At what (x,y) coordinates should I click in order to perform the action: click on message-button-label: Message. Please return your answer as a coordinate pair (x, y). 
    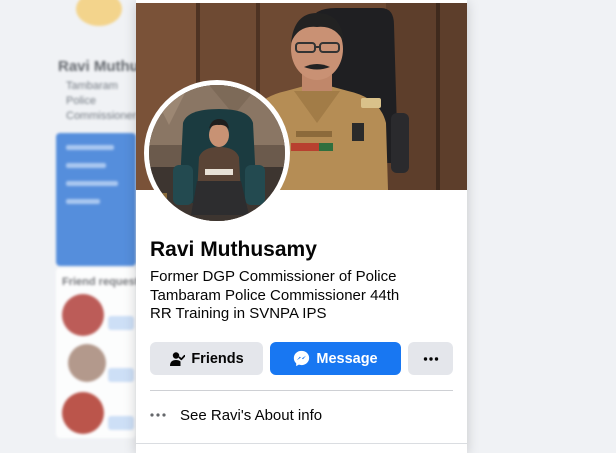
    Looking at the image, I should click on (347, 358).